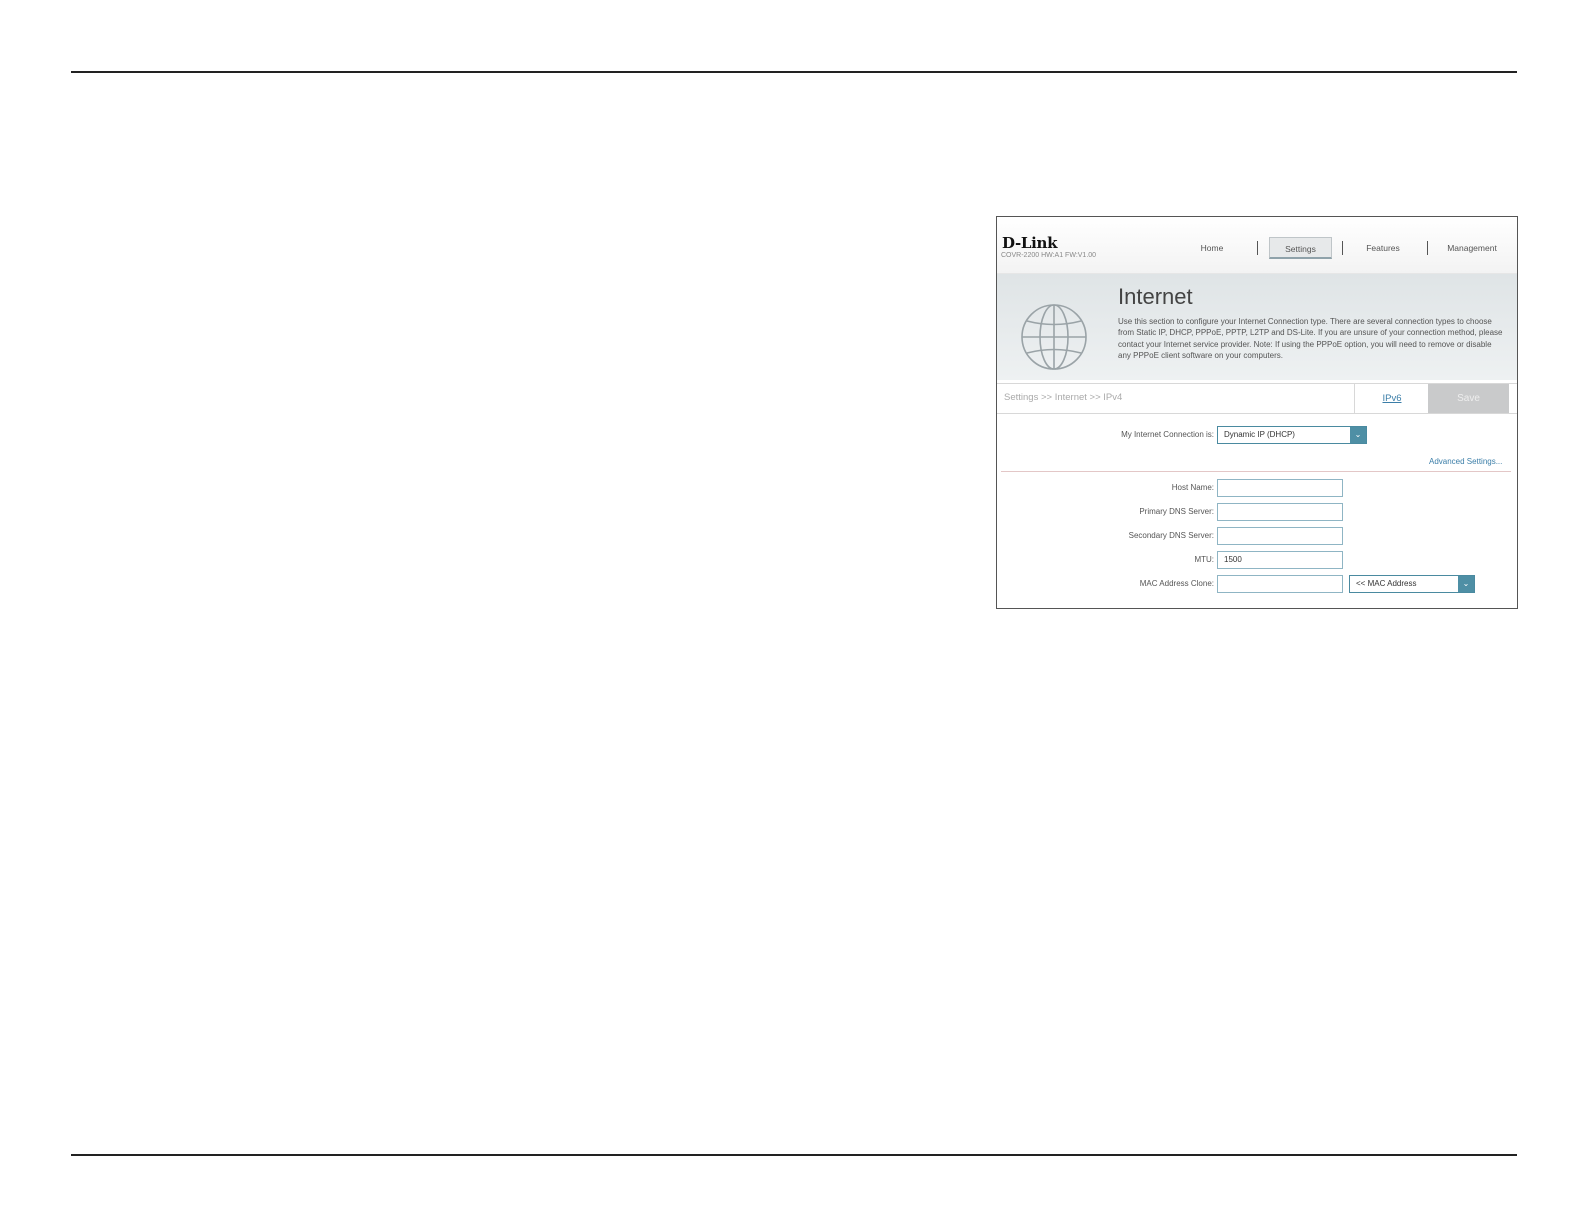 The image size is (1584, 1224). I want to click on breadcrumb: Settings >> Internet >> IPv4, so click(1063, 397).